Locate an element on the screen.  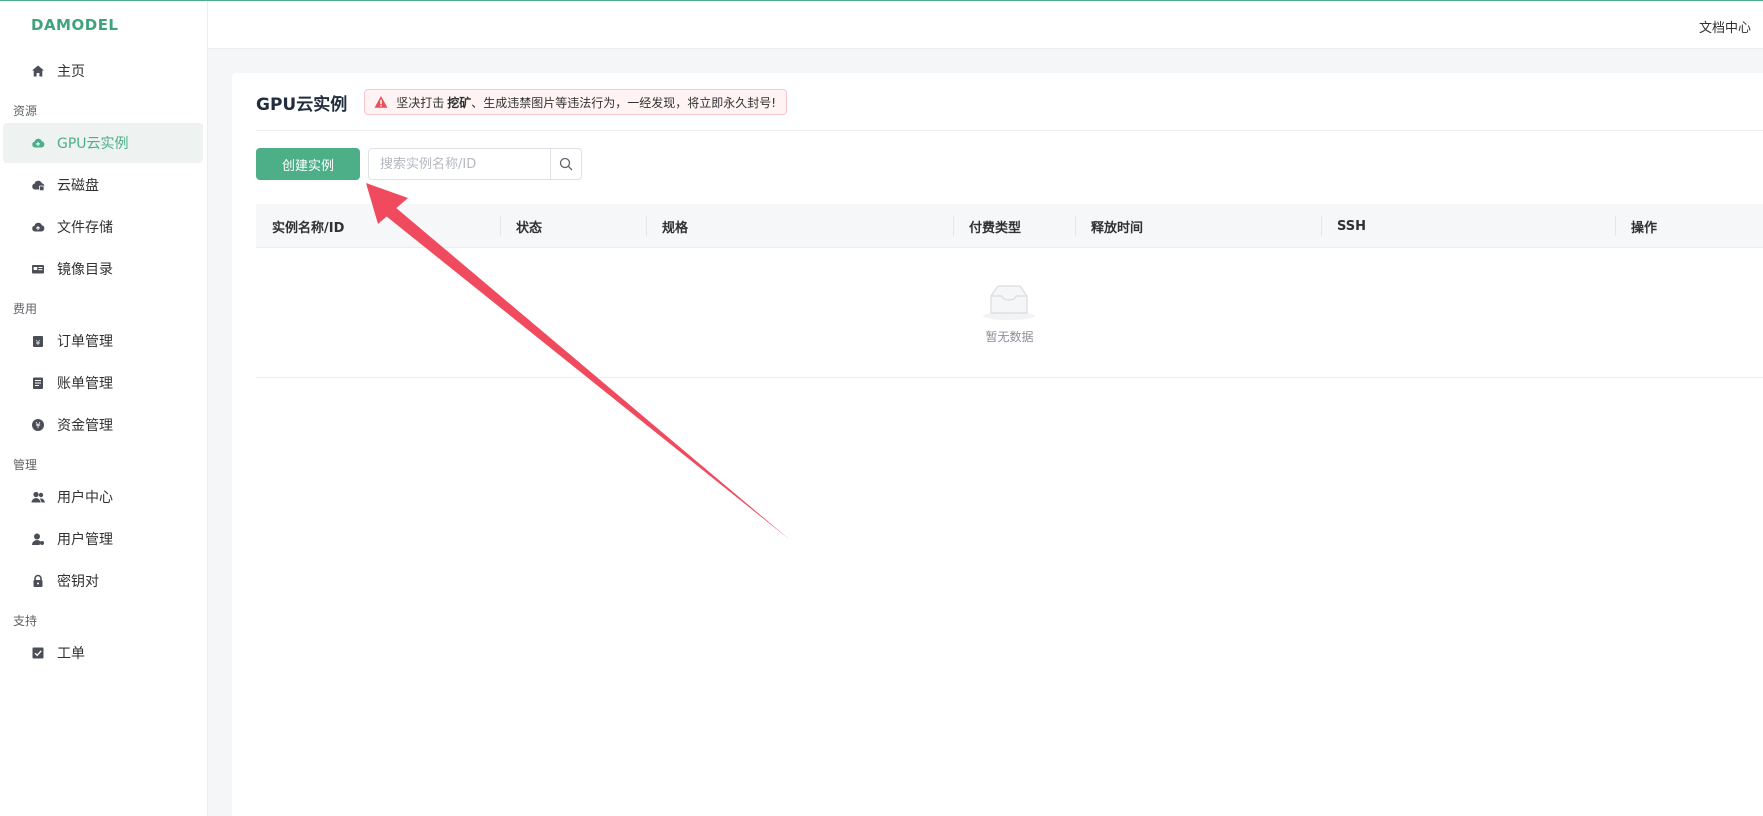
sidebar-item-label: 资金管理 is located at coordinates (85, 426).